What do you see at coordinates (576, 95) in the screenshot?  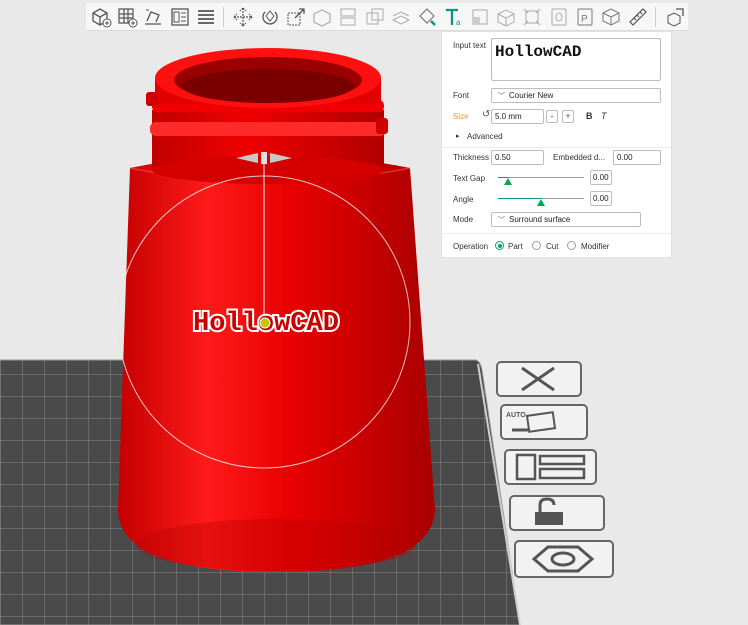 I see `font-select: ﹀ Courier New` at bounding box center [576, 95].